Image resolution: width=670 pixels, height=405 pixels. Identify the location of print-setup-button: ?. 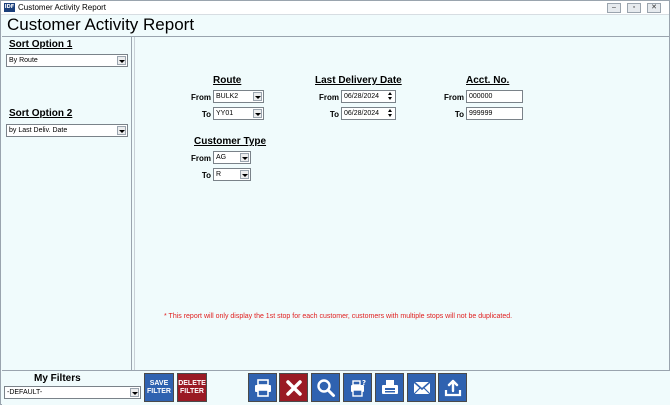
(357, 387).